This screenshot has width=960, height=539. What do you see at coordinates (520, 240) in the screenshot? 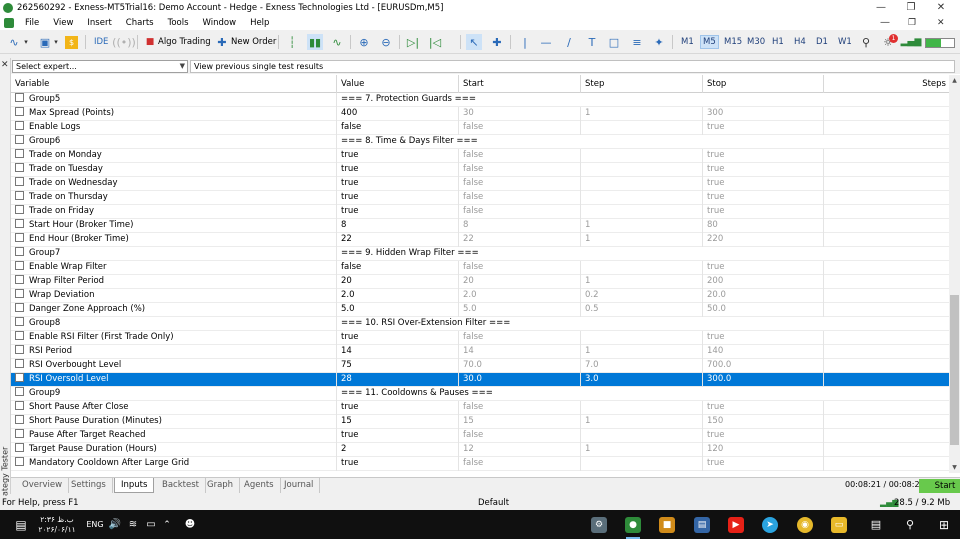
I see `start-cell: 22` at bounding box center [520, 240].